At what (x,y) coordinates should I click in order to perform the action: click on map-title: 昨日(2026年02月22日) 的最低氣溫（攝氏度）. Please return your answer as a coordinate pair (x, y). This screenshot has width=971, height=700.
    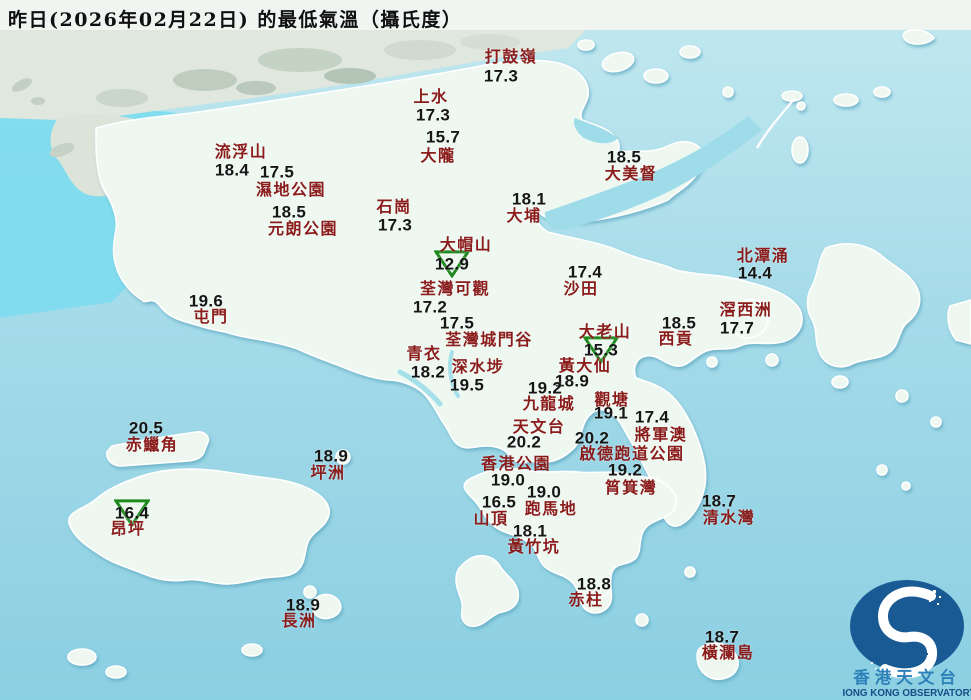
    Looking at the image, I should click on (235, 20).